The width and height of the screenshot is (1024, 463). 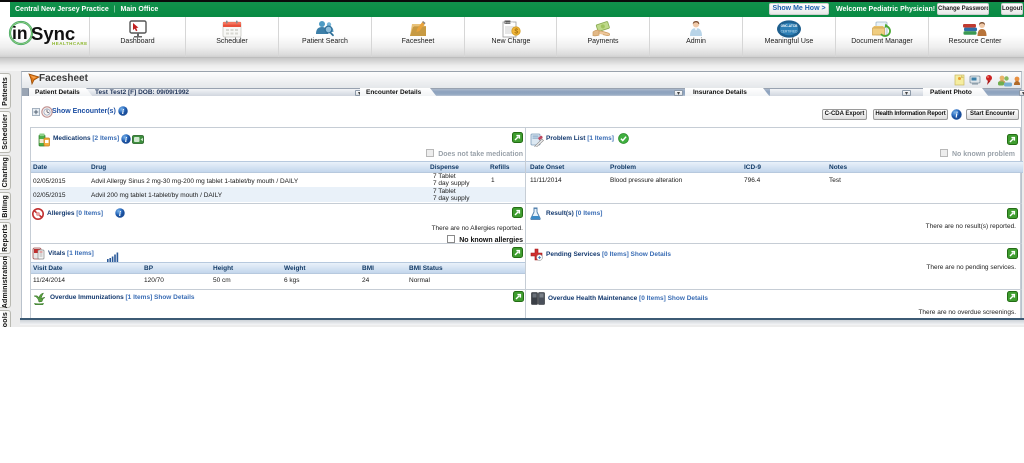 I want to click on svg-text: HEALTHCARE, so click(x=70, y=43).